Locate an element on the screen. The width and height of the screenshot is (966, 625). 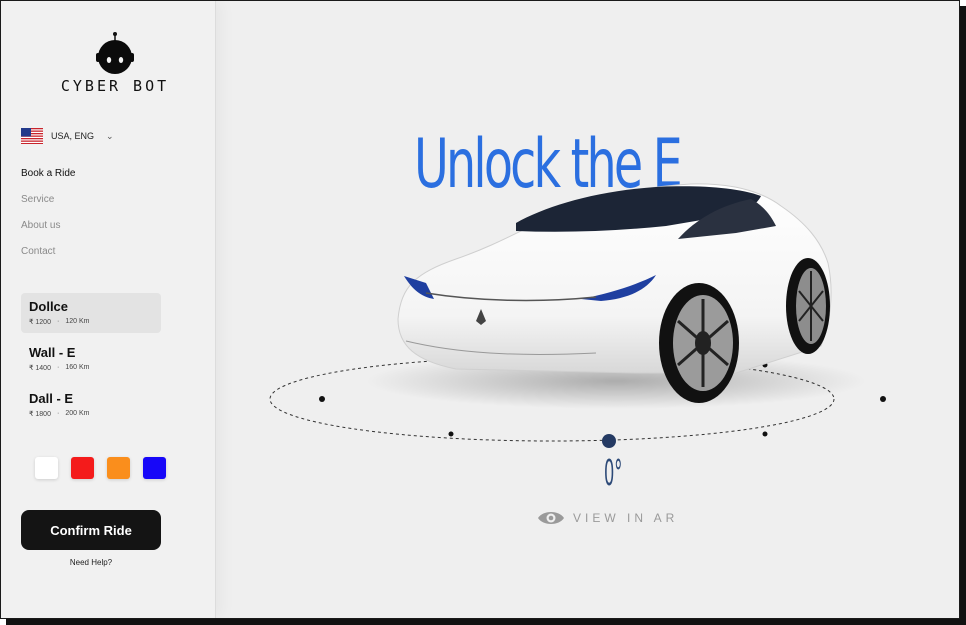
ride-price: ₹ 1400 is located at coordinates (40, 368).